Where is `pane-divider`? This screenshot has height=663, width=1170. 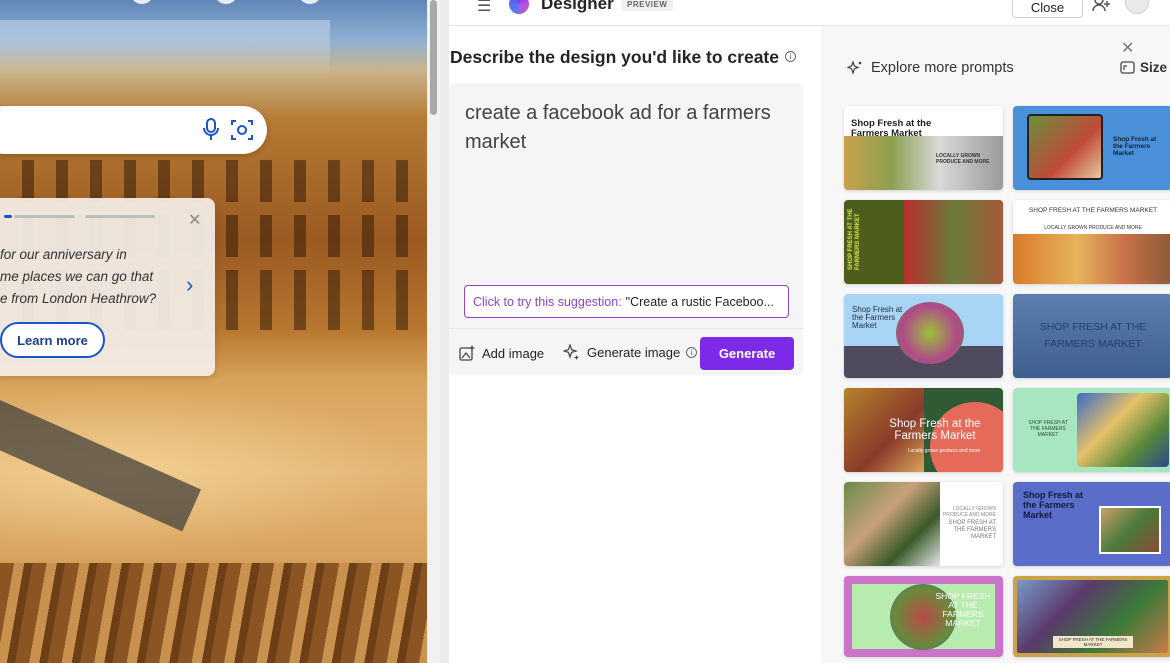
pane-divider is located at coordinates (444, 331).